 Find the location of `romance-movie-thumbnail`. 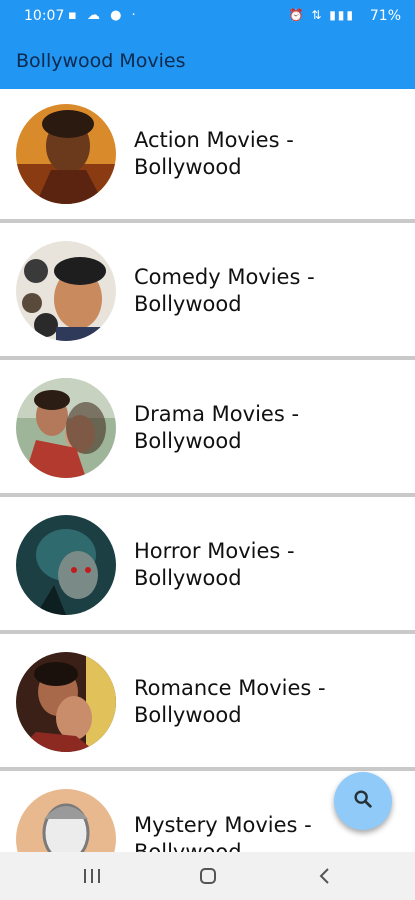

romance-movie-thumbnail is located at coordinates (66, 702).